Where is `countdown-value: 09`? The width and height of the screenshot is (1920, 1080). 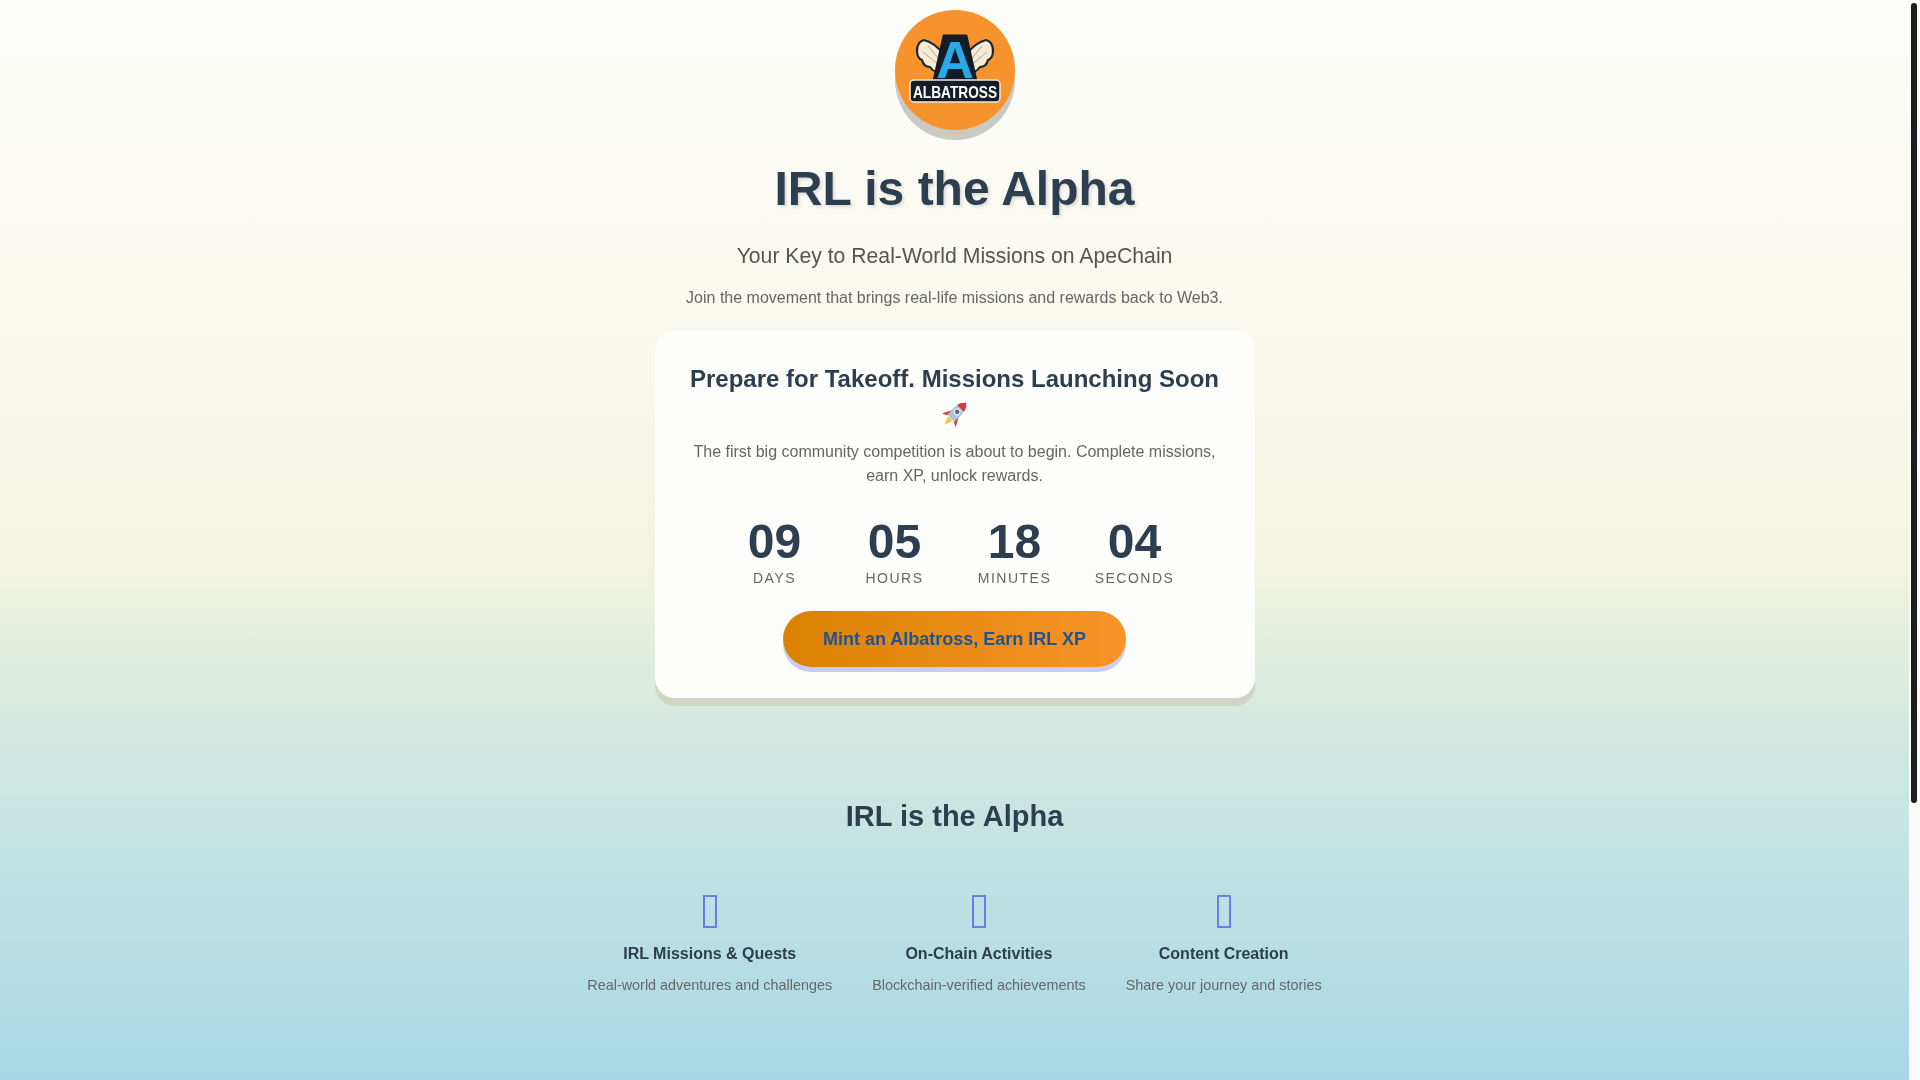
countdown-value: 09 is located at coordinates (774, 542).